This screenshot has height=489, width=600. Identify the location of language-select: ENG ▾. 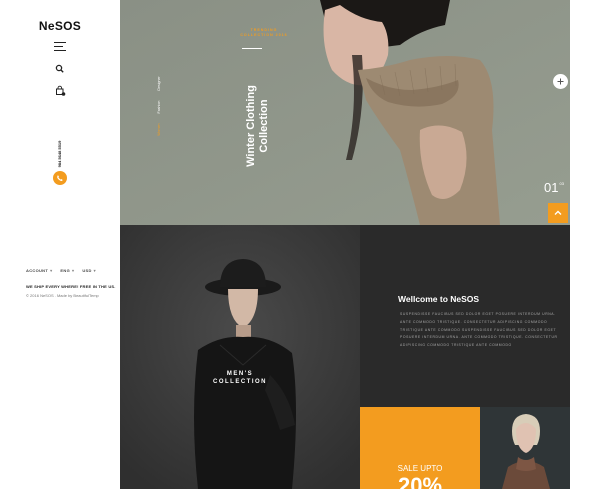
(67, 270).